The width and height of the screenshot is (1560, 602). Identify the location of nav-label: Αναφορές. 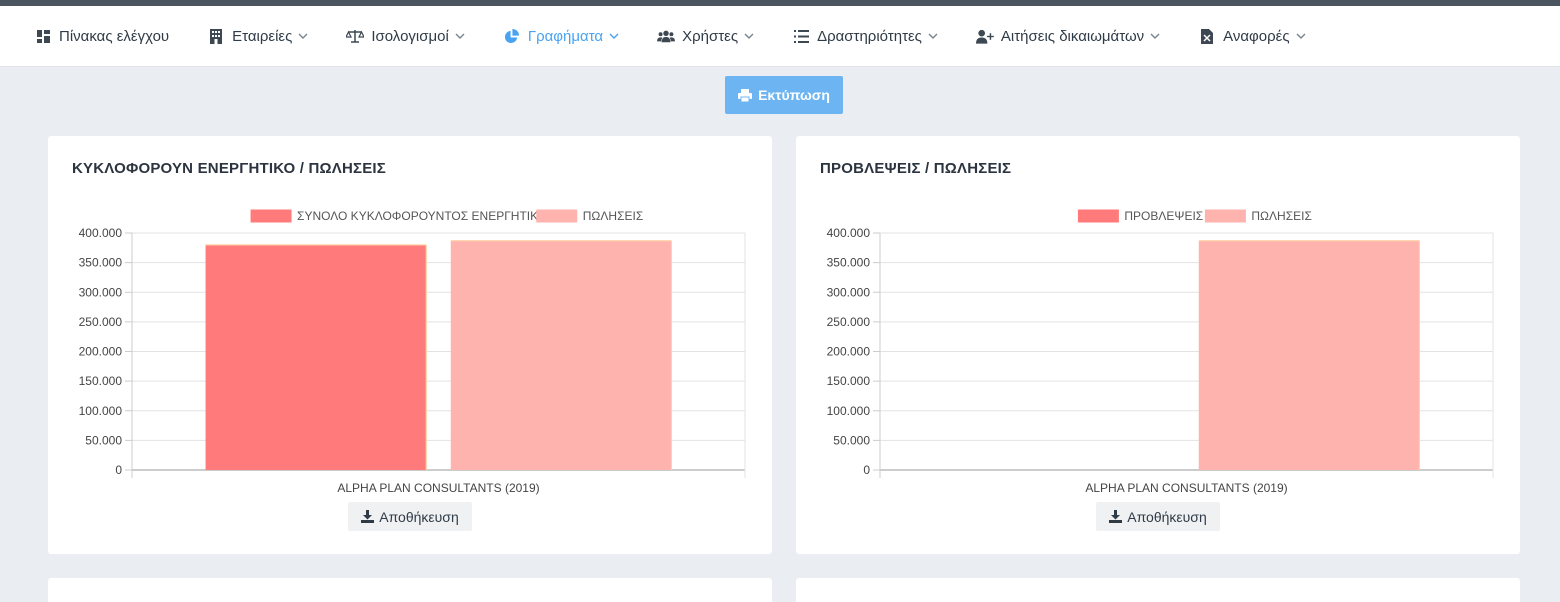
(1256, 36).